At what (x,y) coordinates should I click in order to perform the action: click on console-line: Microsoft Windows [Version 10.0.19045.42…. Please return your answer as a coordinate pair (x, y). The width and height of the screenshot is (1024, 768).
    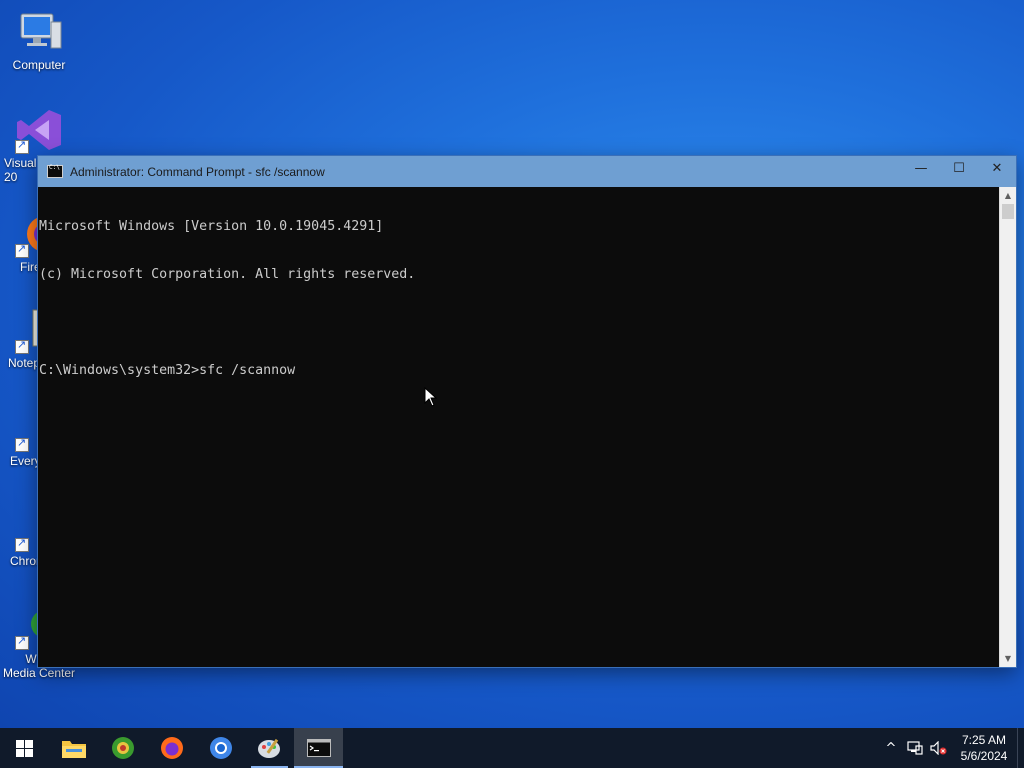
    Looking at the image, I should click on (211, 226).